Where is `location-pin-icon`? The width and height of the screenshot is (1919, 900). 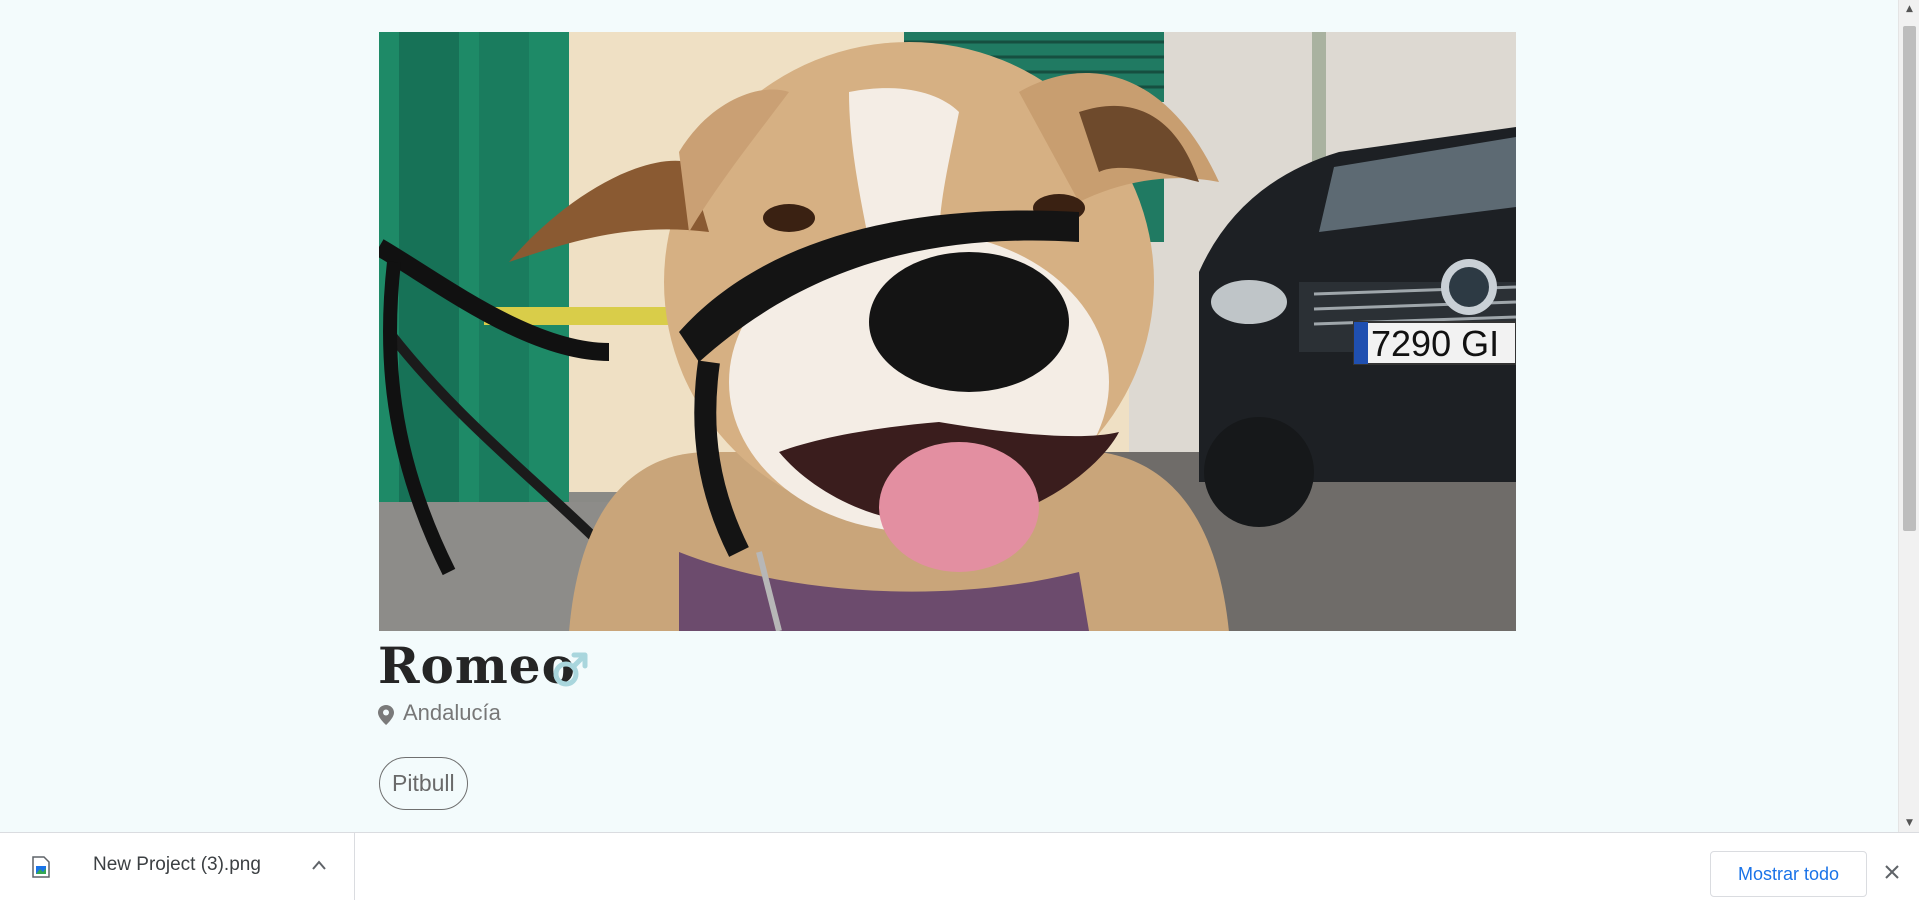
location-pin-icon is located at coordinates (386, 715).